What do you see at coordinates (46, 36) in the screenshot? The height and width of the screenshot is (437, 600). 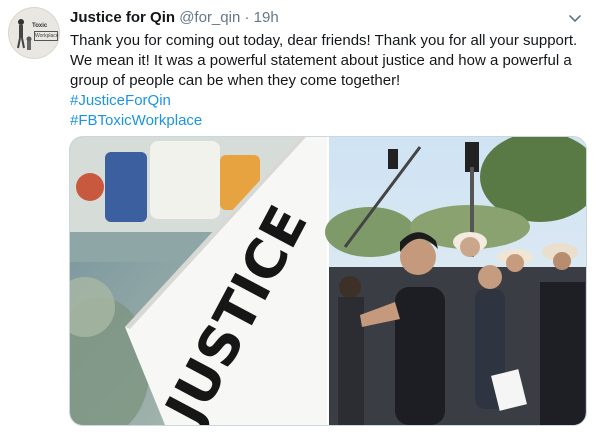 I see `avatar-subtitle: Workplace` at bounding box center [46, 36].